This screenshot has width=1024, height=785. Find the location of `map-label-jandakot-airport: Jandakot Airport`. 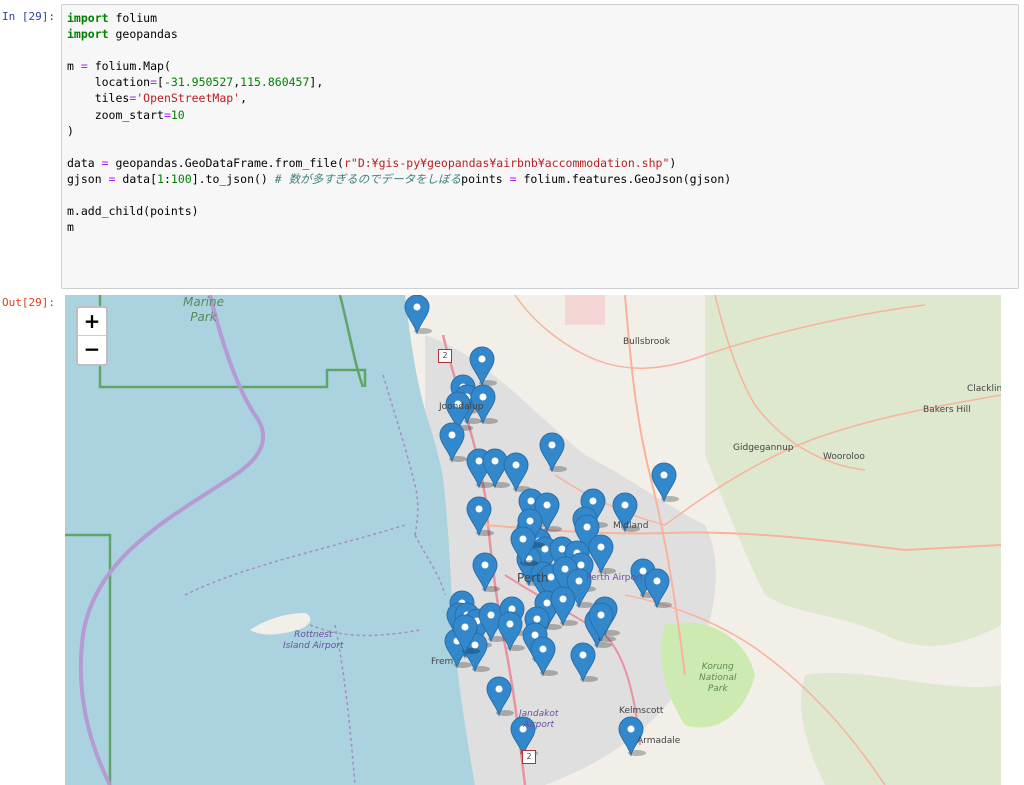

map-label-jandakot-airport: Jandakot Airport is located at coordinates (539, 719).